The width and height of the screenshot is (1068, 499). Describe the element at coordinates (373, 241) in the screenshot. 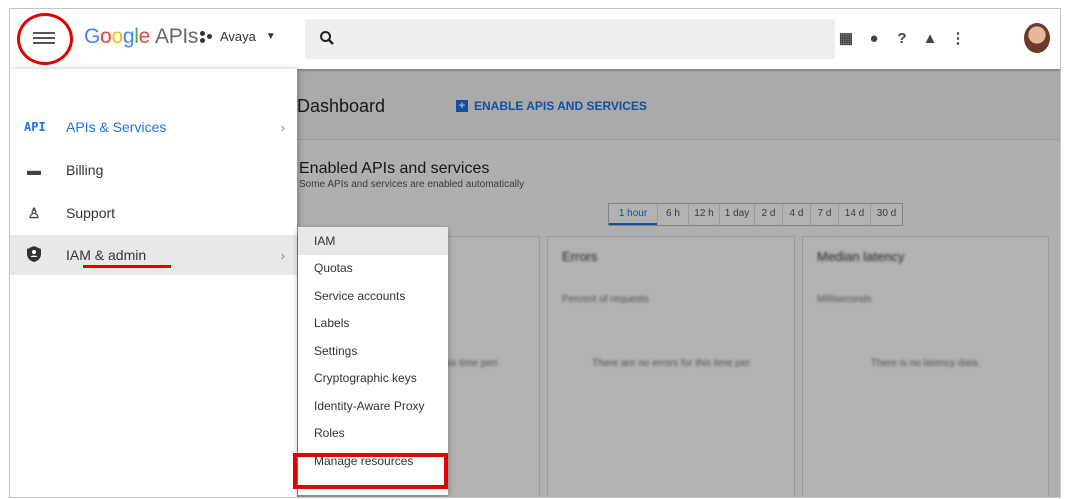

I see `submenu-item-iam: IAM` at that location.